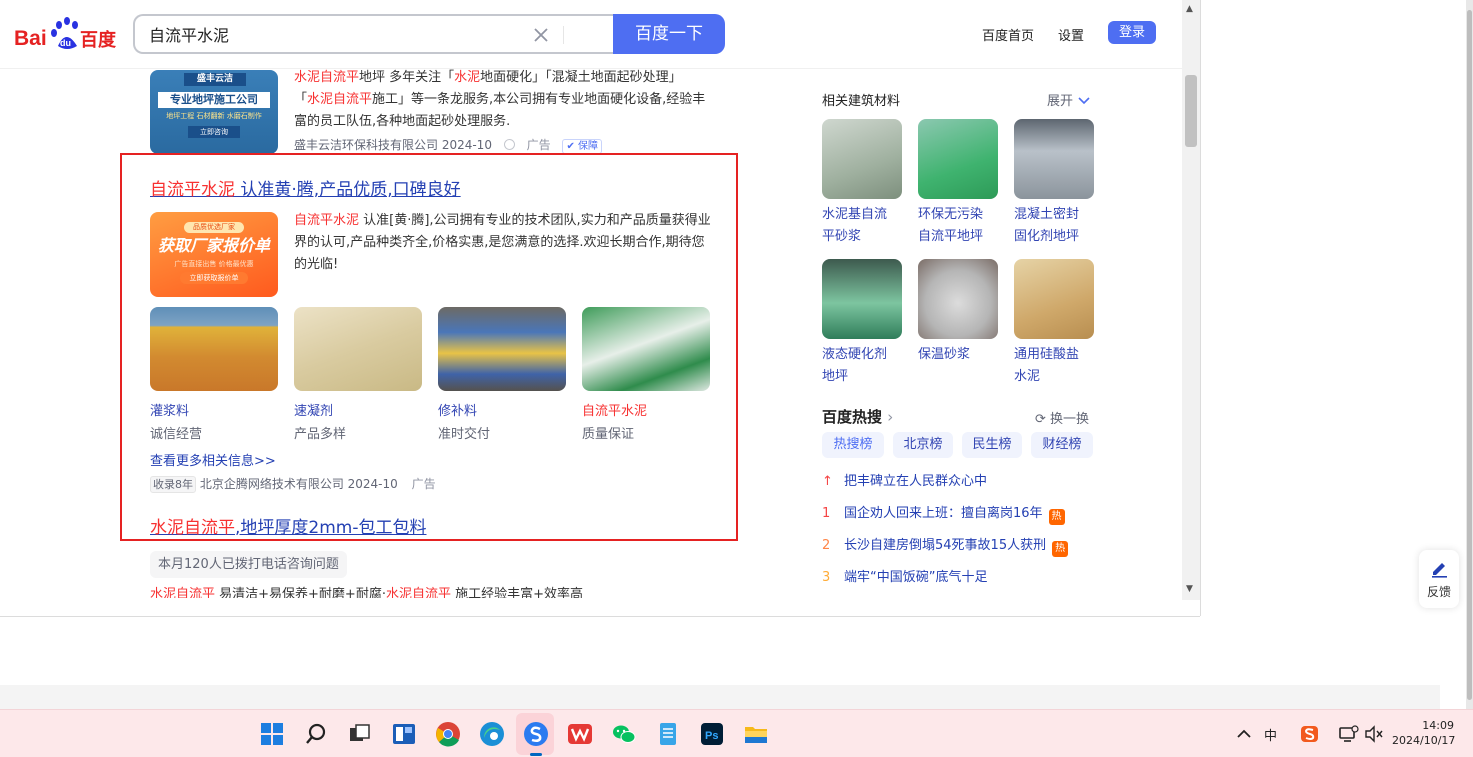 This screenshot has width=1473, height=757. What do you see at coordinates (393, 145) in the screenshot?
I see `source-text: 盛丰云洁环保科技有限公司 2024-10` at bounding box center [393, 145].